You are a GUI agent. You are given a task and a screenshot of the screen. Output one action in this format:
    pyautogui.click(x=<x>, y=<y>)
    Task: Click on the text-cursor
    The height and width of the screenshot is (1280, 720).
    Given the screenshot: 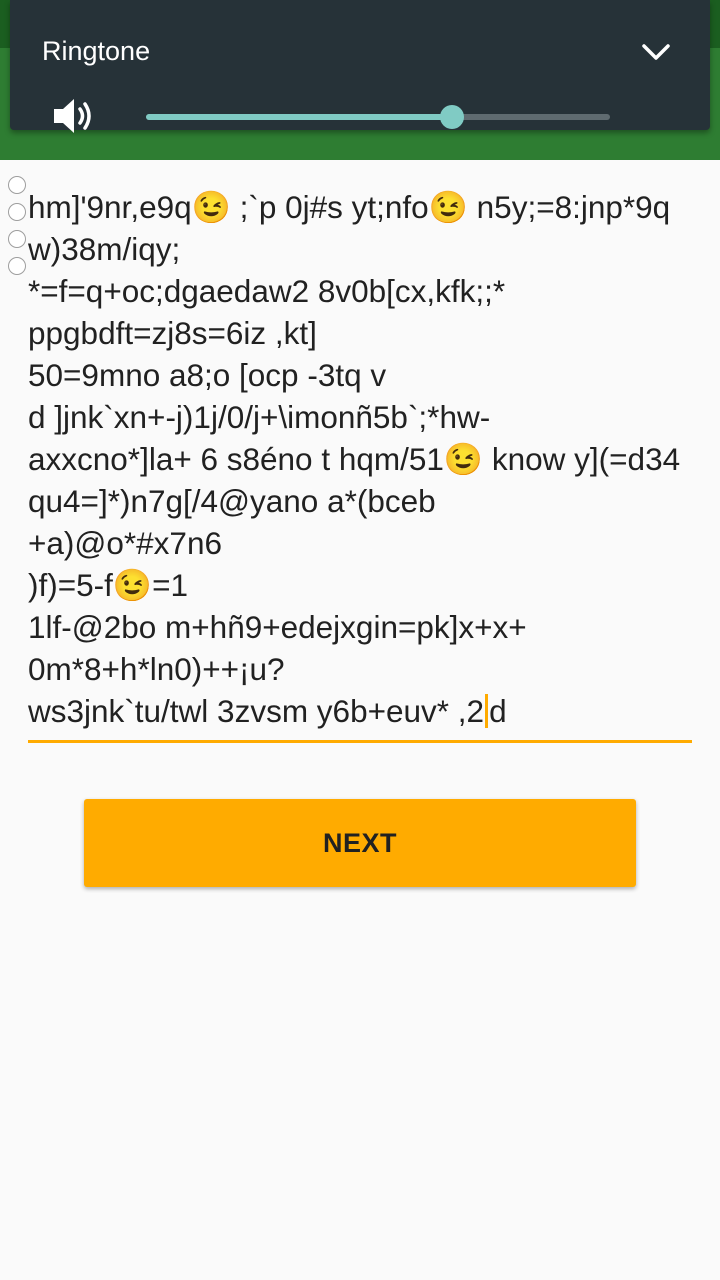 What is the action you would take?
    pyautogui.click(x=487, y=711)
    